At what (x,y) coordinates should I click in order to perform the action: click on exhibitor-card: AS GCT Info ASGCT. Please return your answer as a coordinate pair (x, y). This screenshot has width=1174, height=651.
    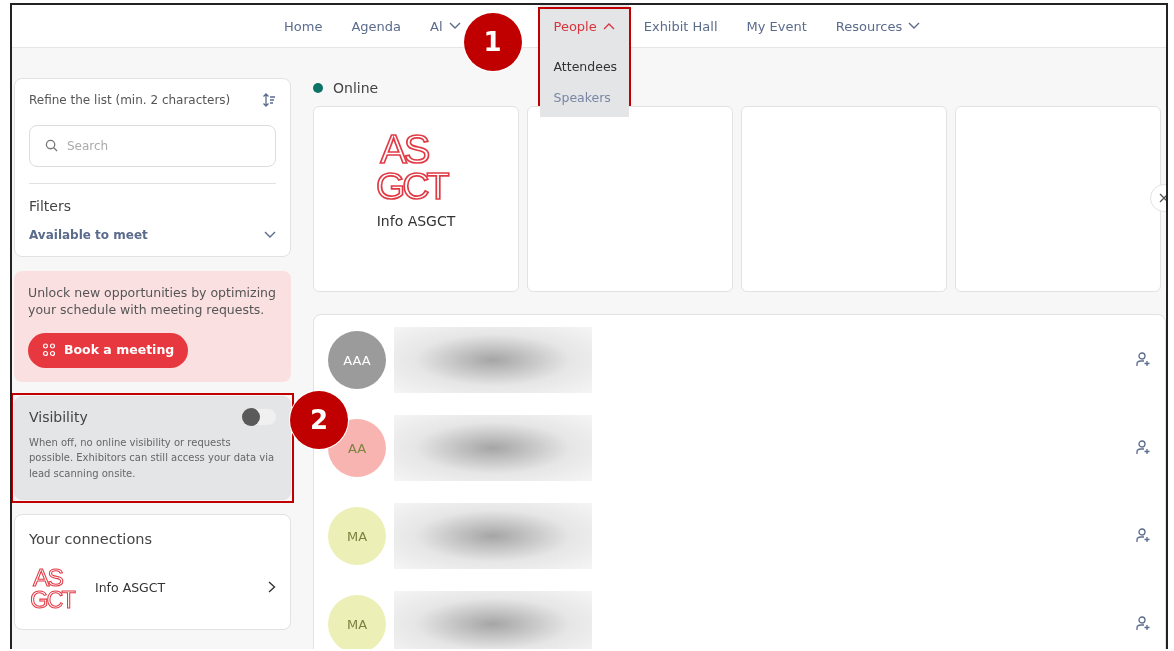
    Looking at the image, I should click on (416, 199).